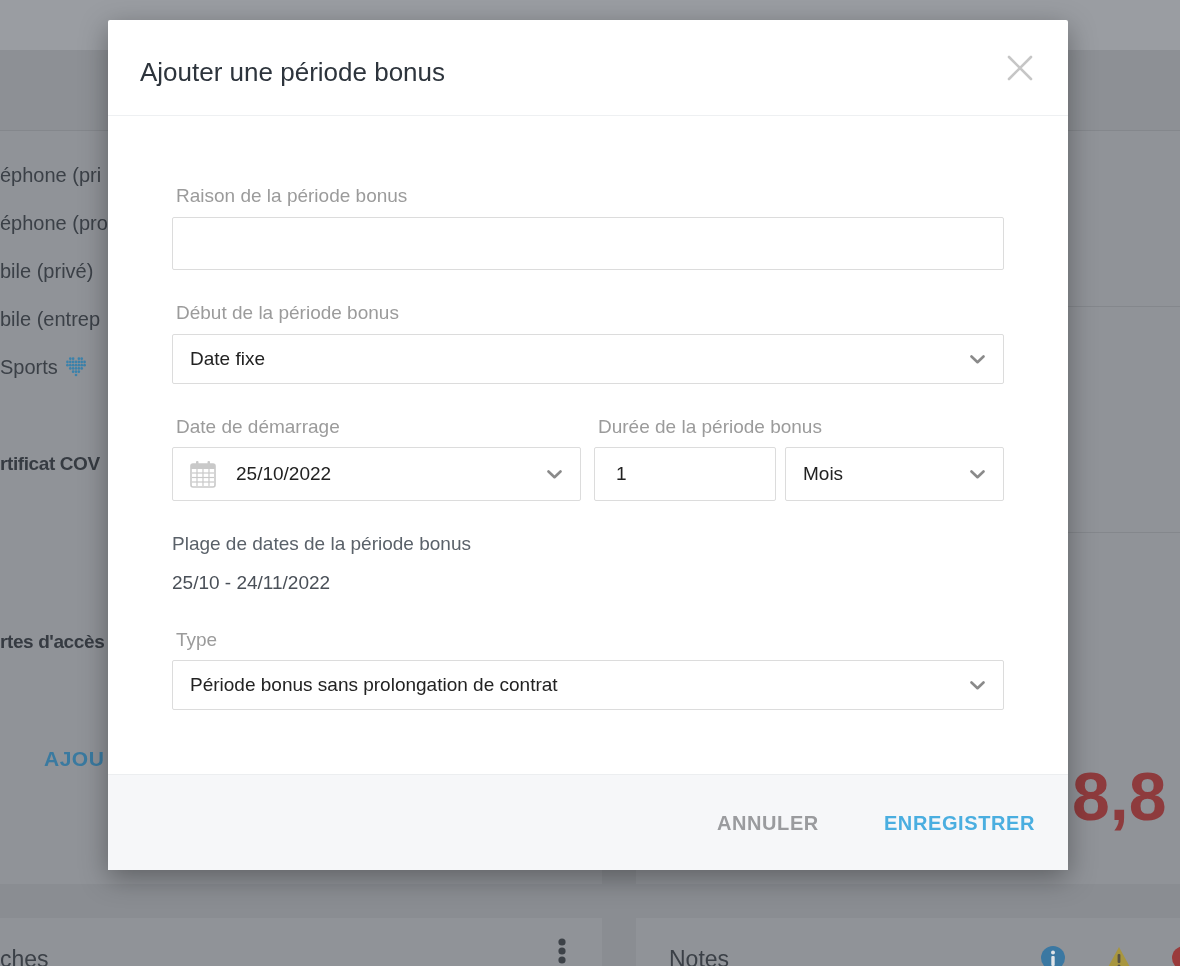  Describe the element at coordinates (288, 313) in the screenshot. I see `field-label: Début de la période bonus` at that location.